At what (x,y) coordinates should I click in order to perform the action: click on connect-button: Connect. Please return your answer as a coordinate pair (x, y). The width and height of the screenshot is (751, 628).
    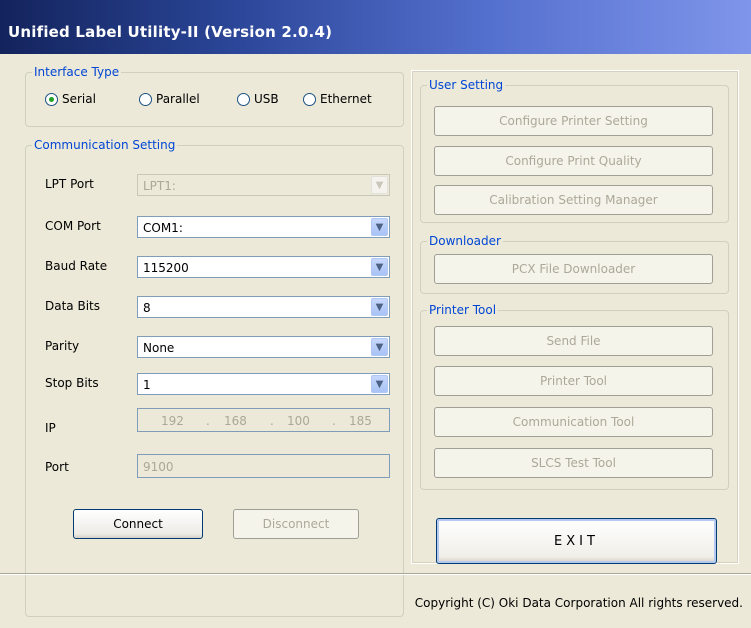
    Looking at the image, I should click on (138, 524).